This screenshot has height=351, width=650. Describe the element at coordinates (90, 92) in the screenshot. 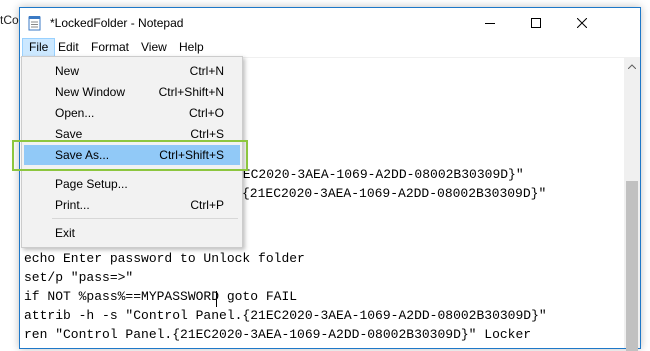

I see `menu-item-label: New Window` at that location.